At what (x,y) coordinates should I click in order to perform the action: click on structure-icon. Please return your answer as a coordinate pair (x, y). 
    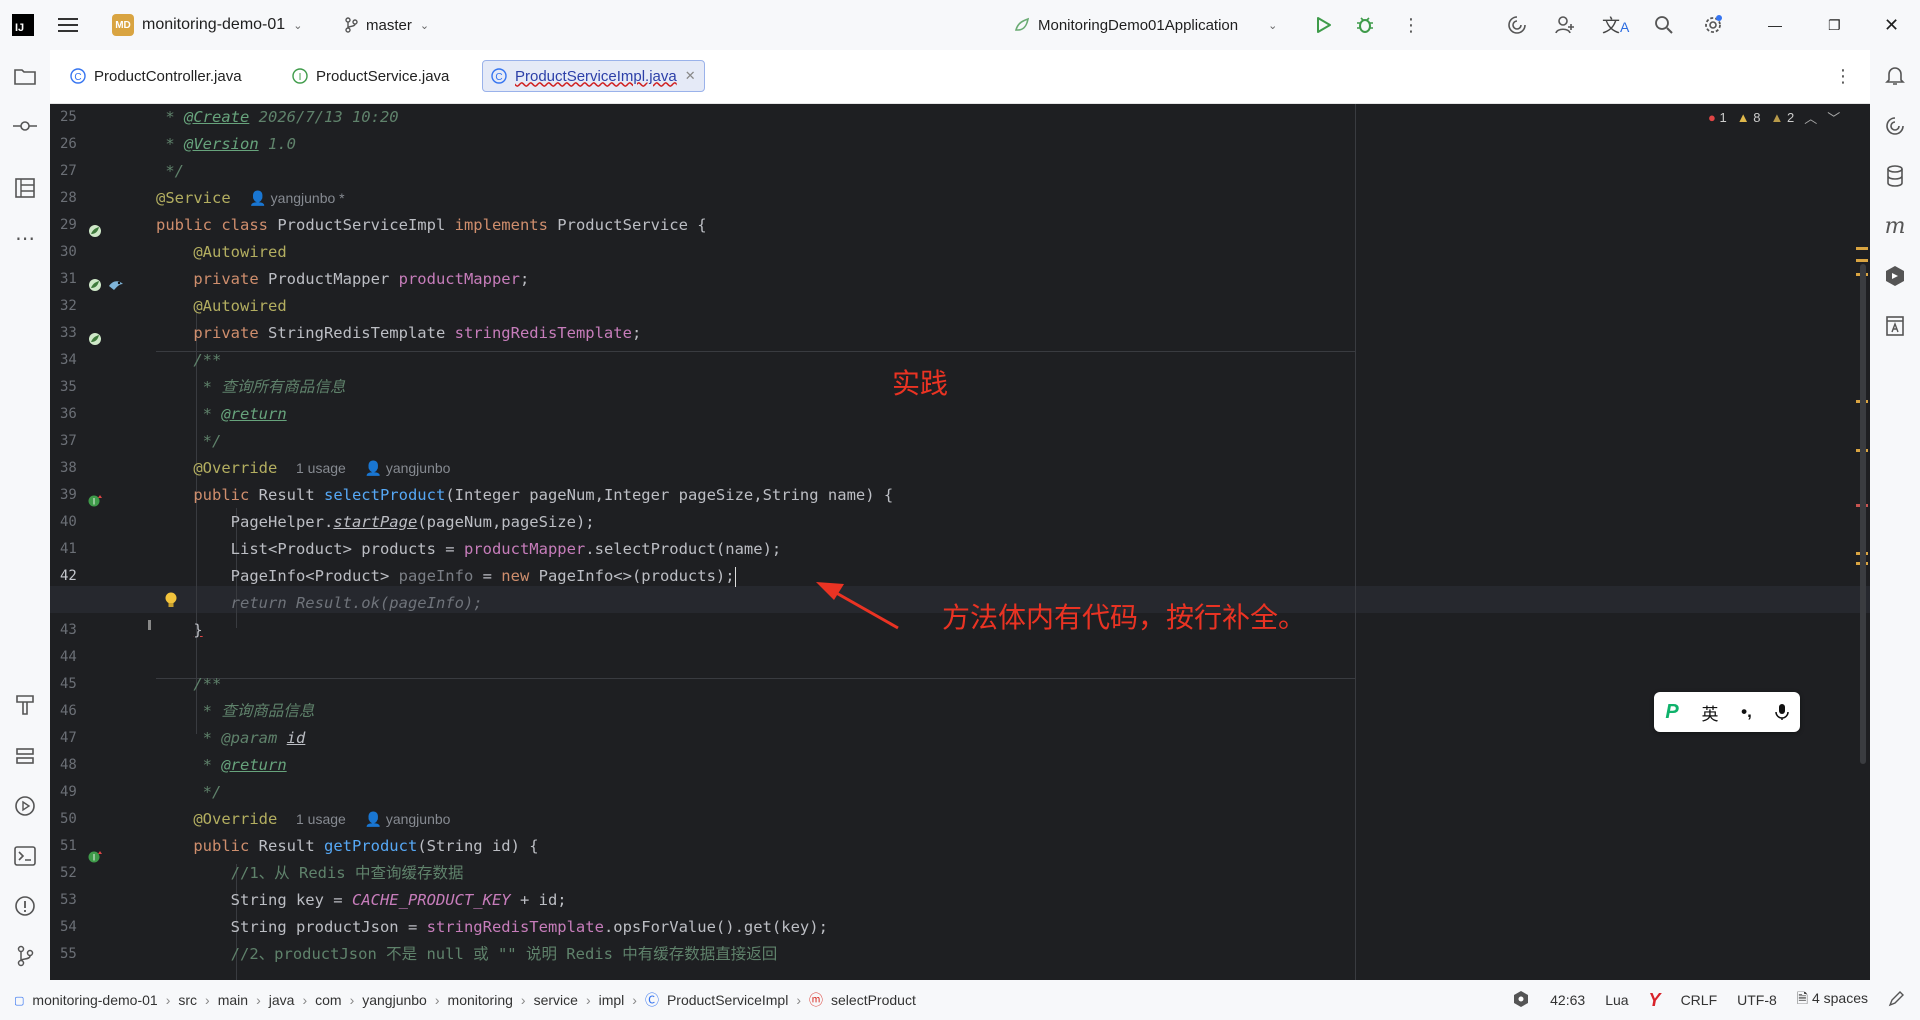
    Looking at the image, I should click on (25, 188).